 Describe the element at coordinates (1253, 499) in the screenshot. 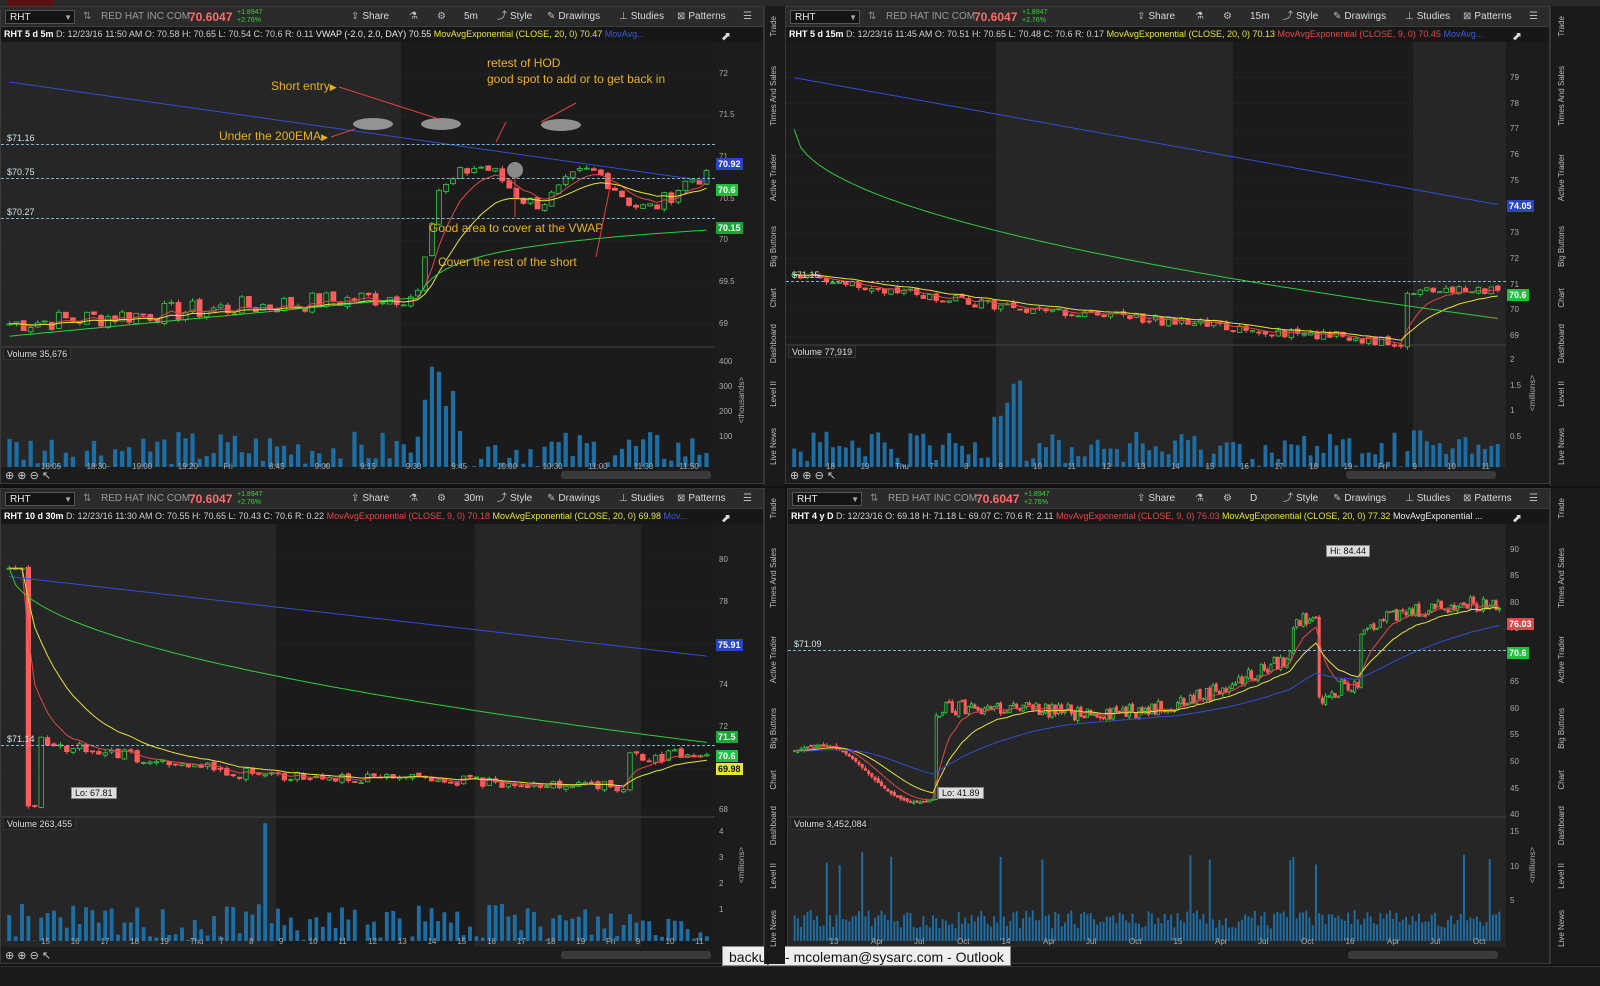

I see `interval-button: D` at that location.